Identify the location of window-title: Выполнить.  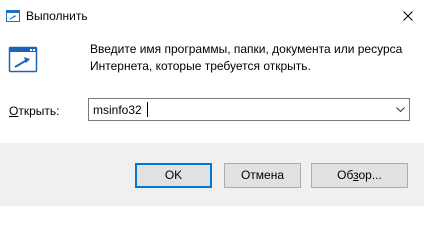
(57, 16).